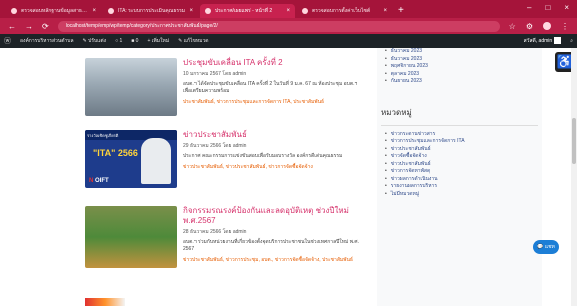 The height and width of the screenshot is (306, 577). I want to click on extension-icon: ⚙, so click(529, 26).